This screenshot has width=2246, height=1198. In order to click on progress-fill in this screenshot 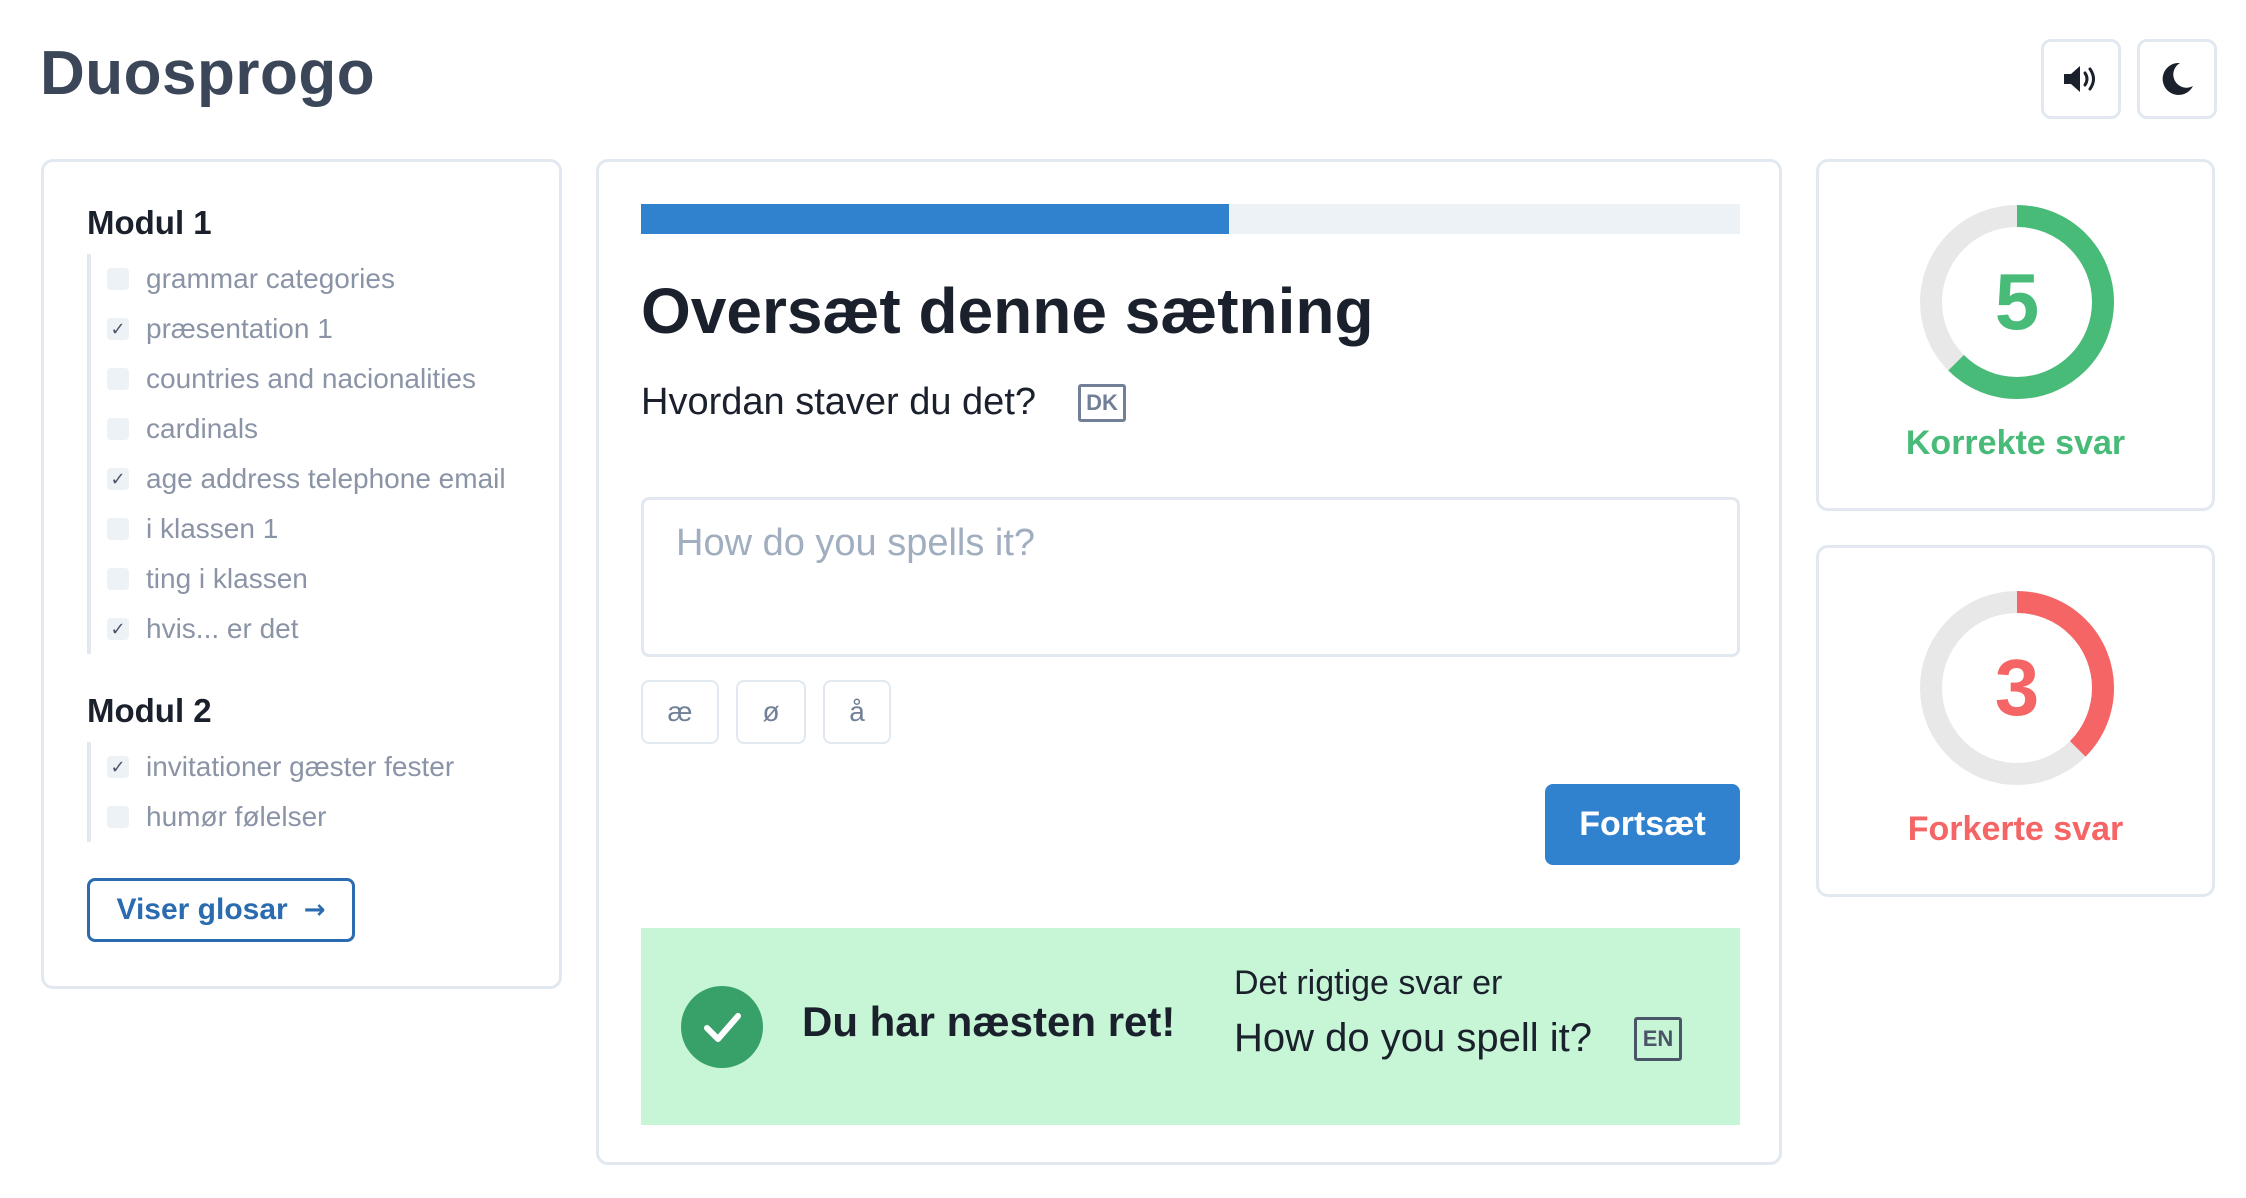, I will do `click(935, 219)`.